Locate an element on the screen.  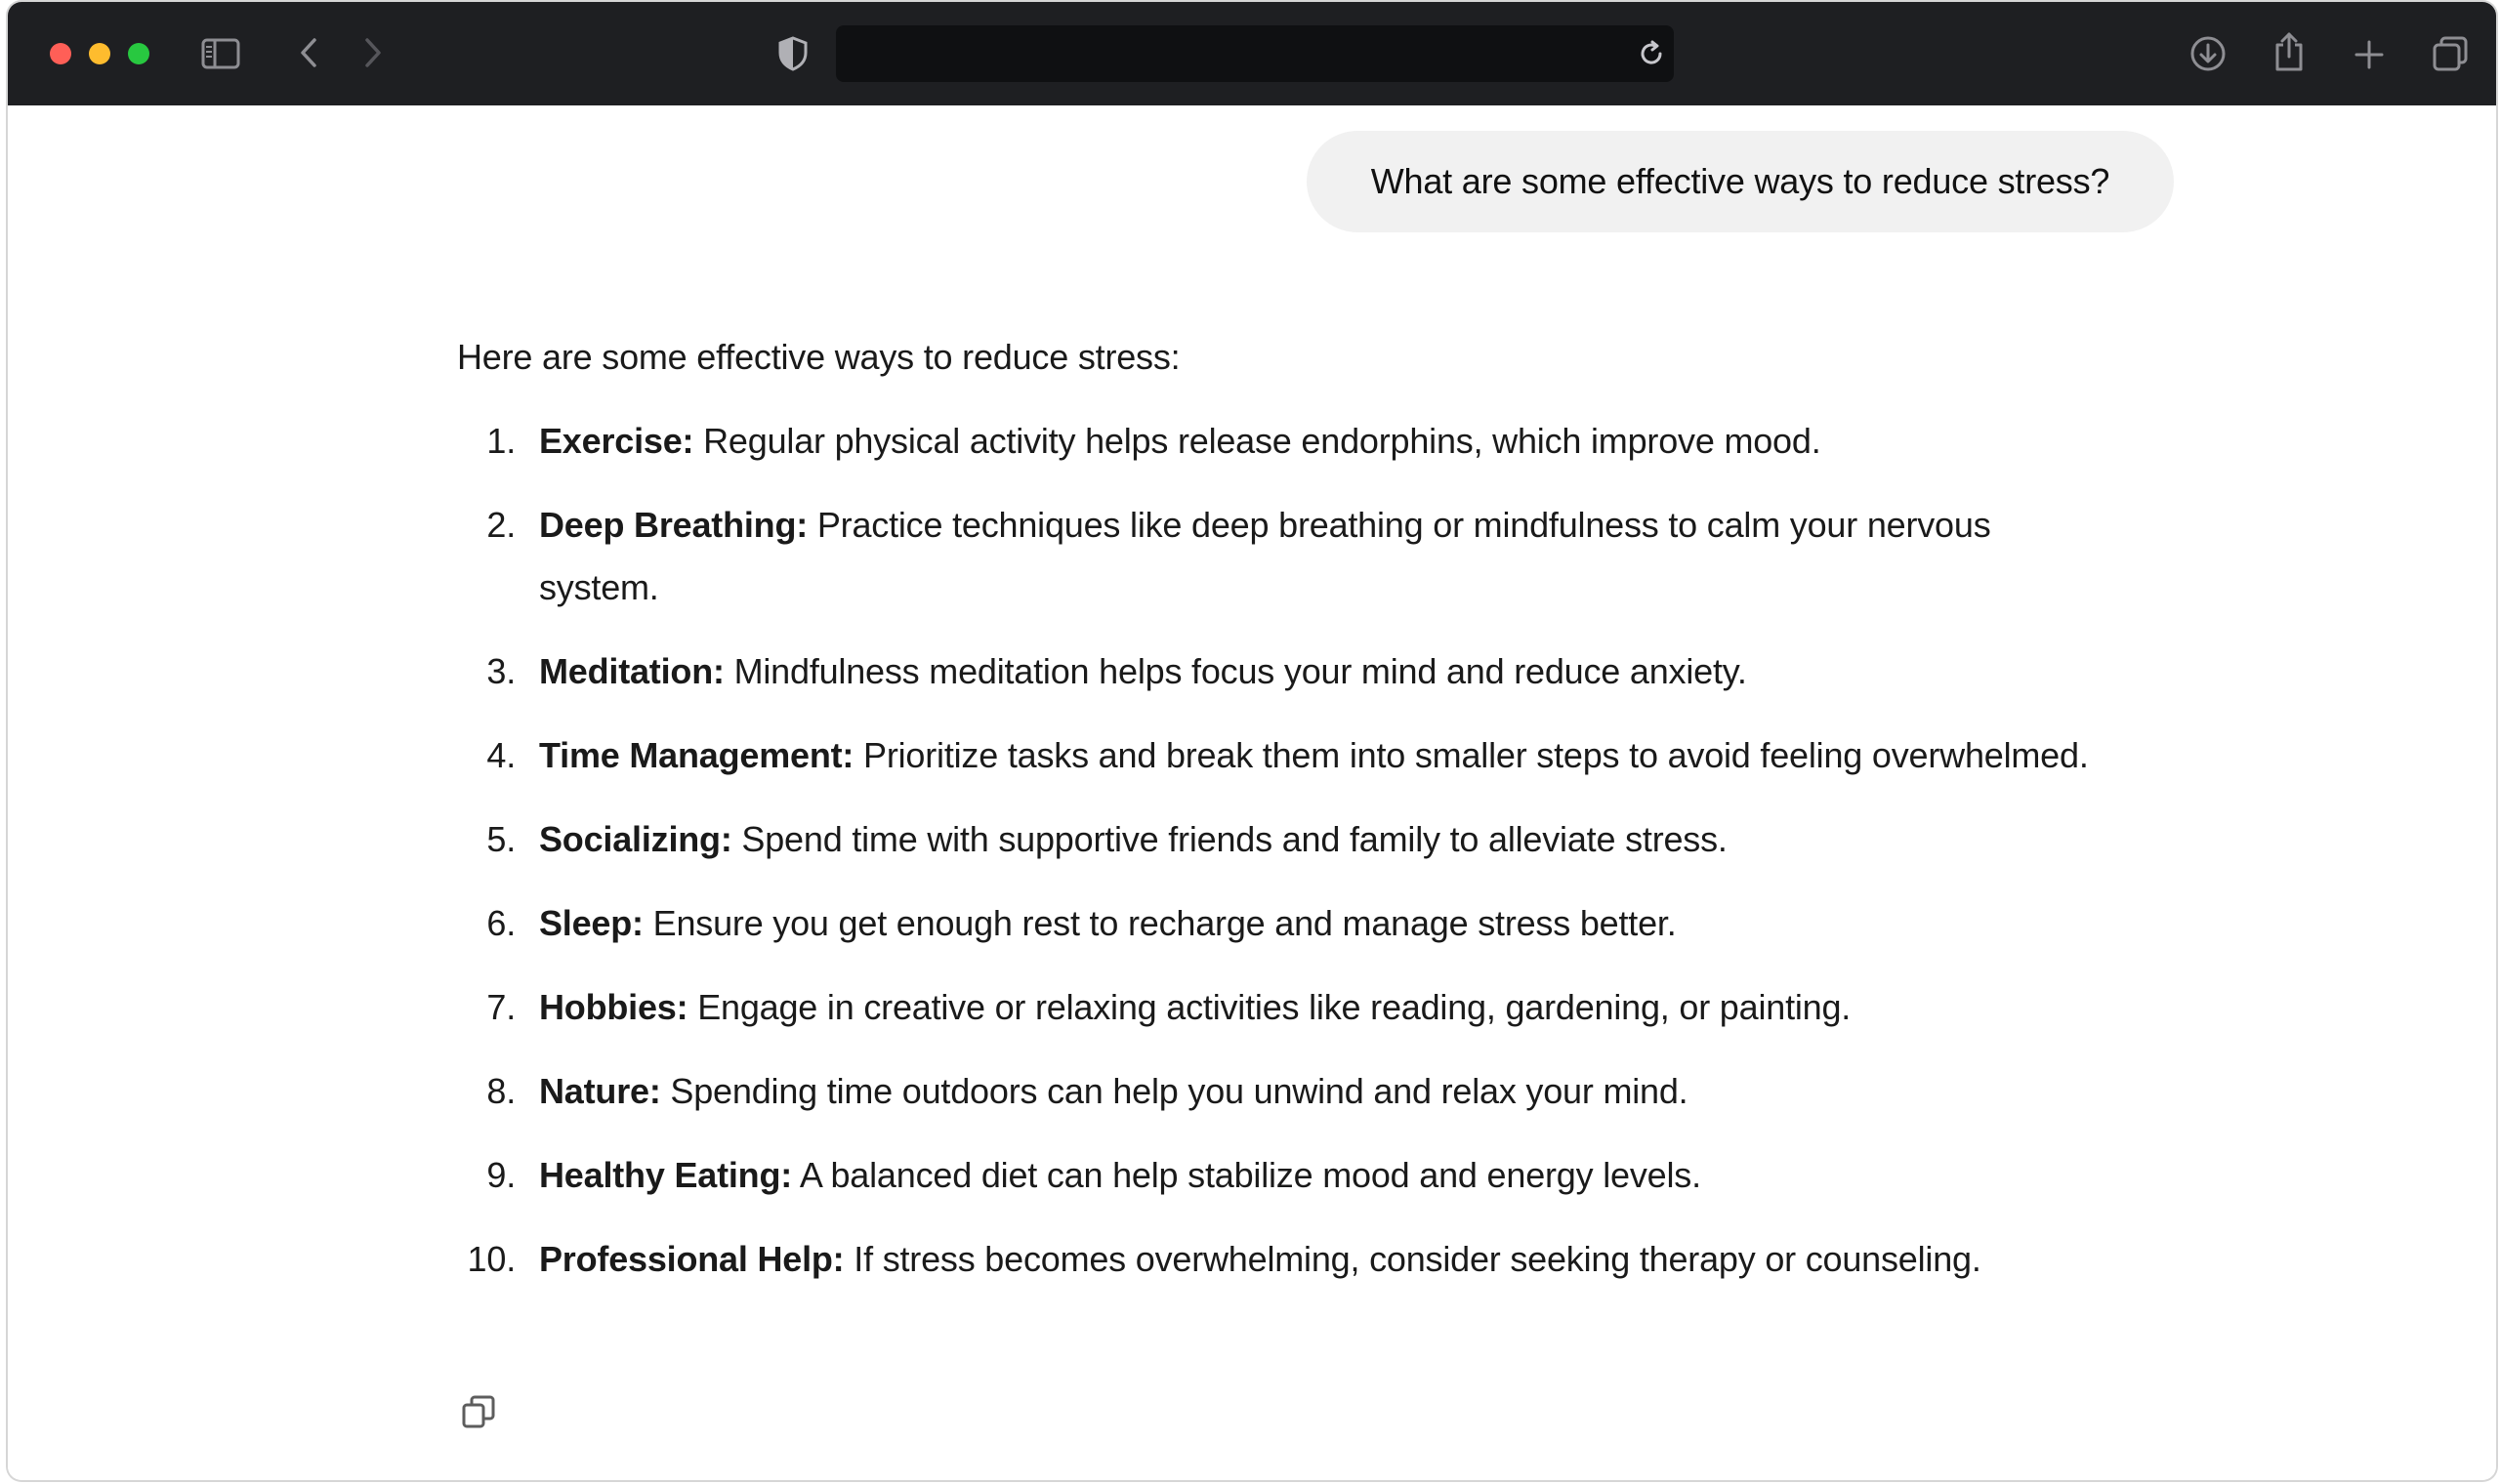
list-item-number: 1. is located at coordinates (501, 441).